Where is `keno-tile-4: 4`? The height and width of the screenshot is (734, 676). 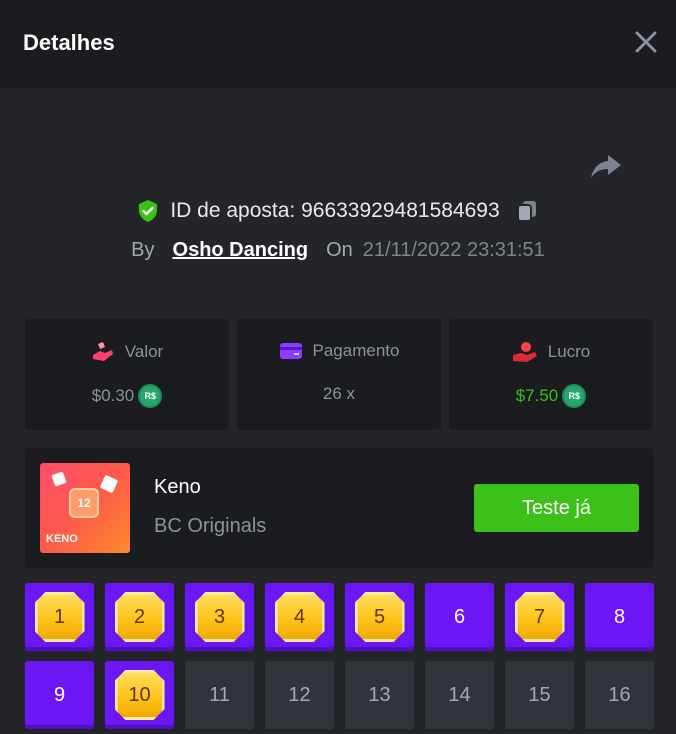
keno-tile-4: 4 is located at coordinates (299, 617).